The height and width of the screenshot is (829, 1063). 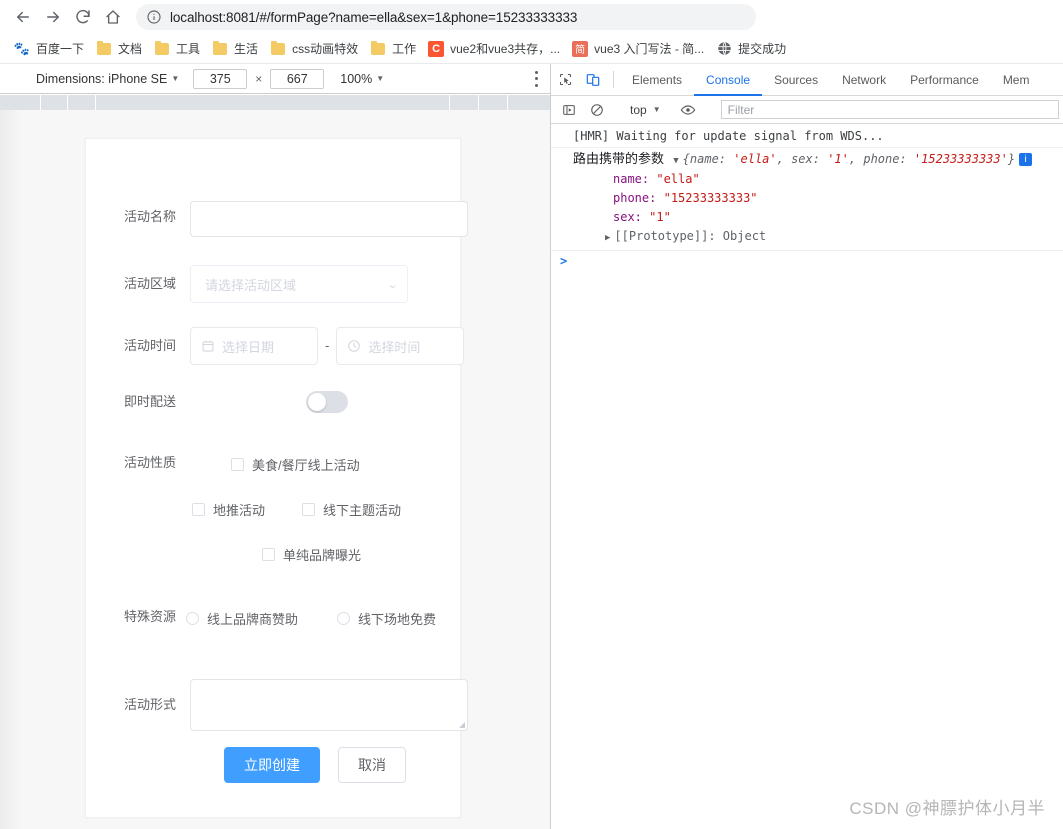 What do you see at coordinates (119, 49) in the screenshot?
I see `bookmark-folder: 文档` at bounding box center [119, 49].